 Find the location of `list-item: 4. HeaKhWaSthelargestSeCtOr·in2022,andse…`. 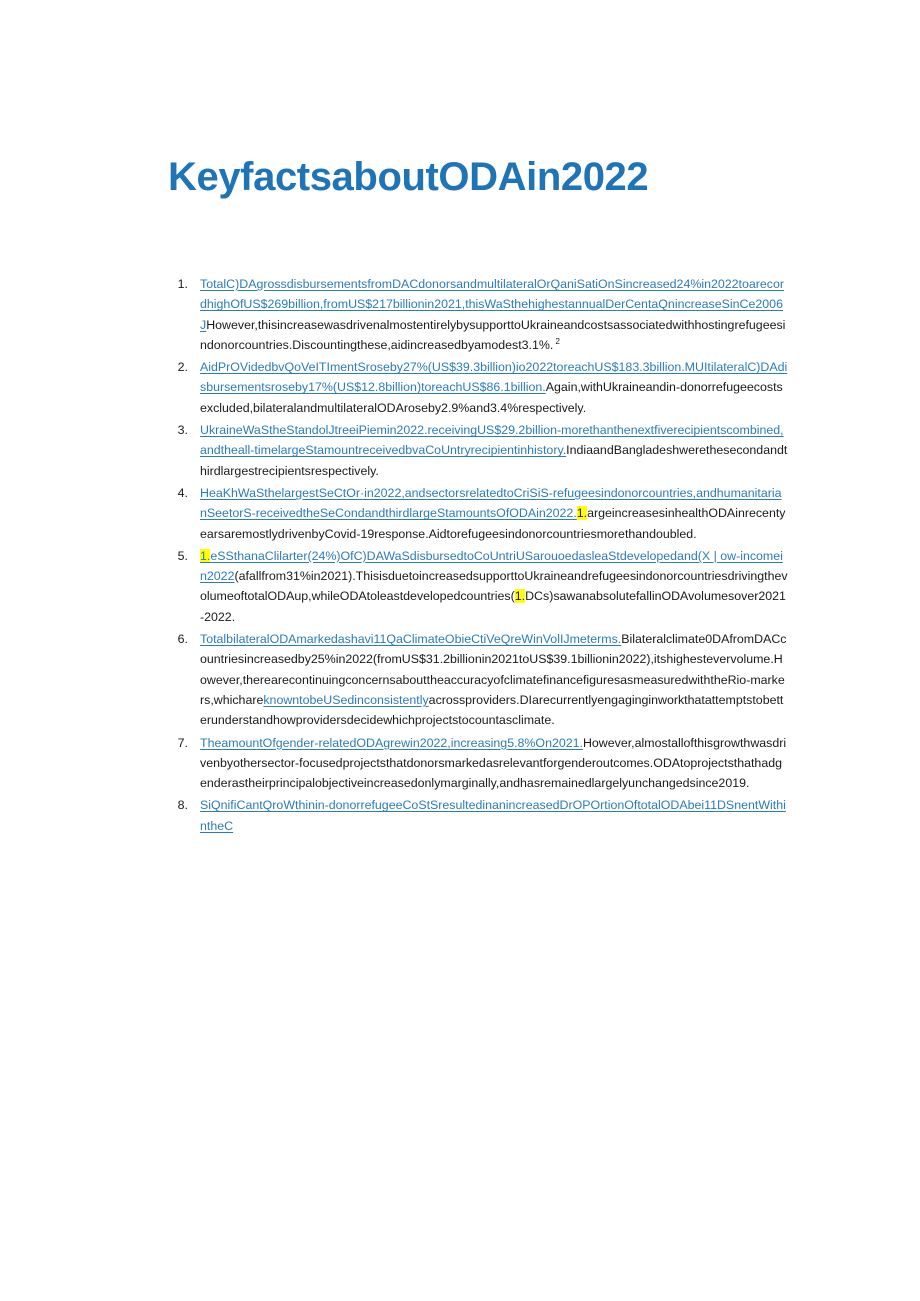

list-item: 4. HeaKhWaSthelargestSeCtOr·in2022,andse… is located at coordinates (478, 513).